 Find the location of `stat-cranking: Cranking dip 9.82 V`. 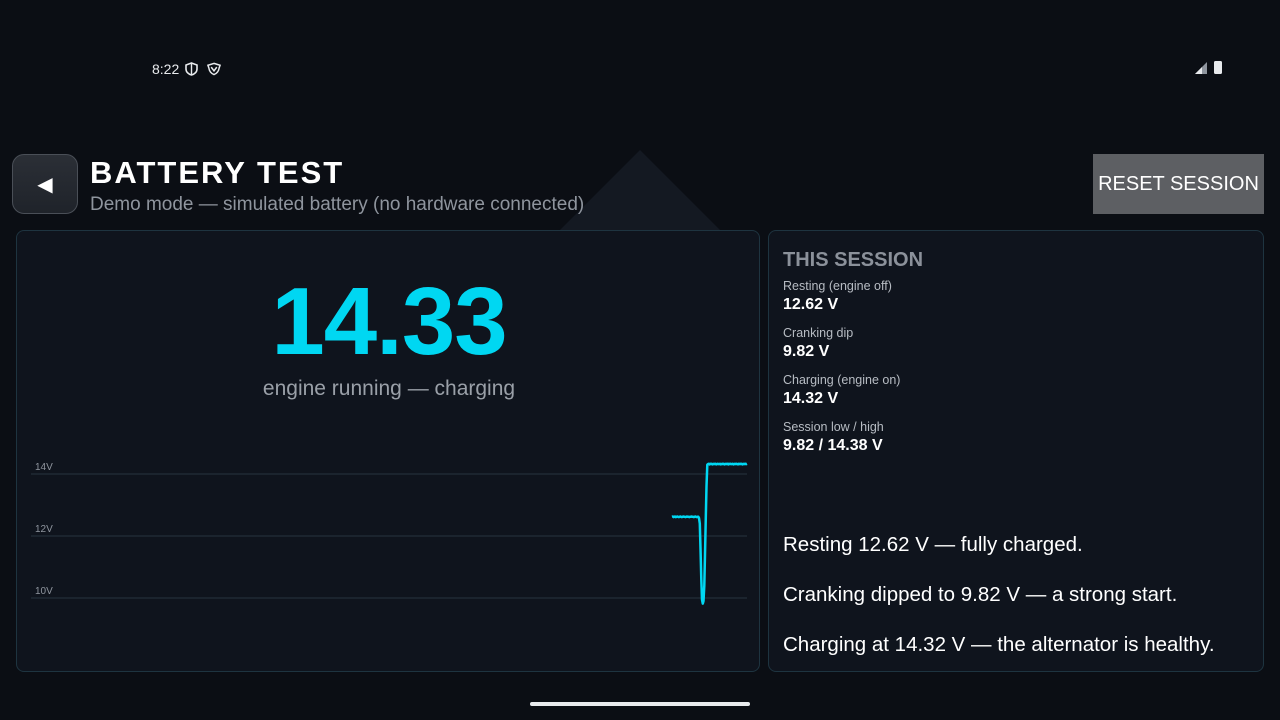

stat-cranking: Cranking dip 9.82 V is located at coordinates (818, 343).